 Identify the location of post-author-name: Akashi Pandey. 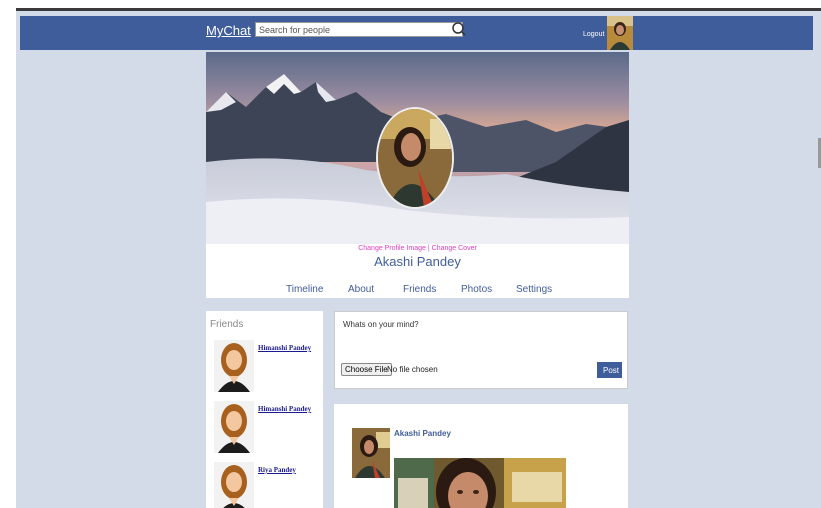
(422, 433).